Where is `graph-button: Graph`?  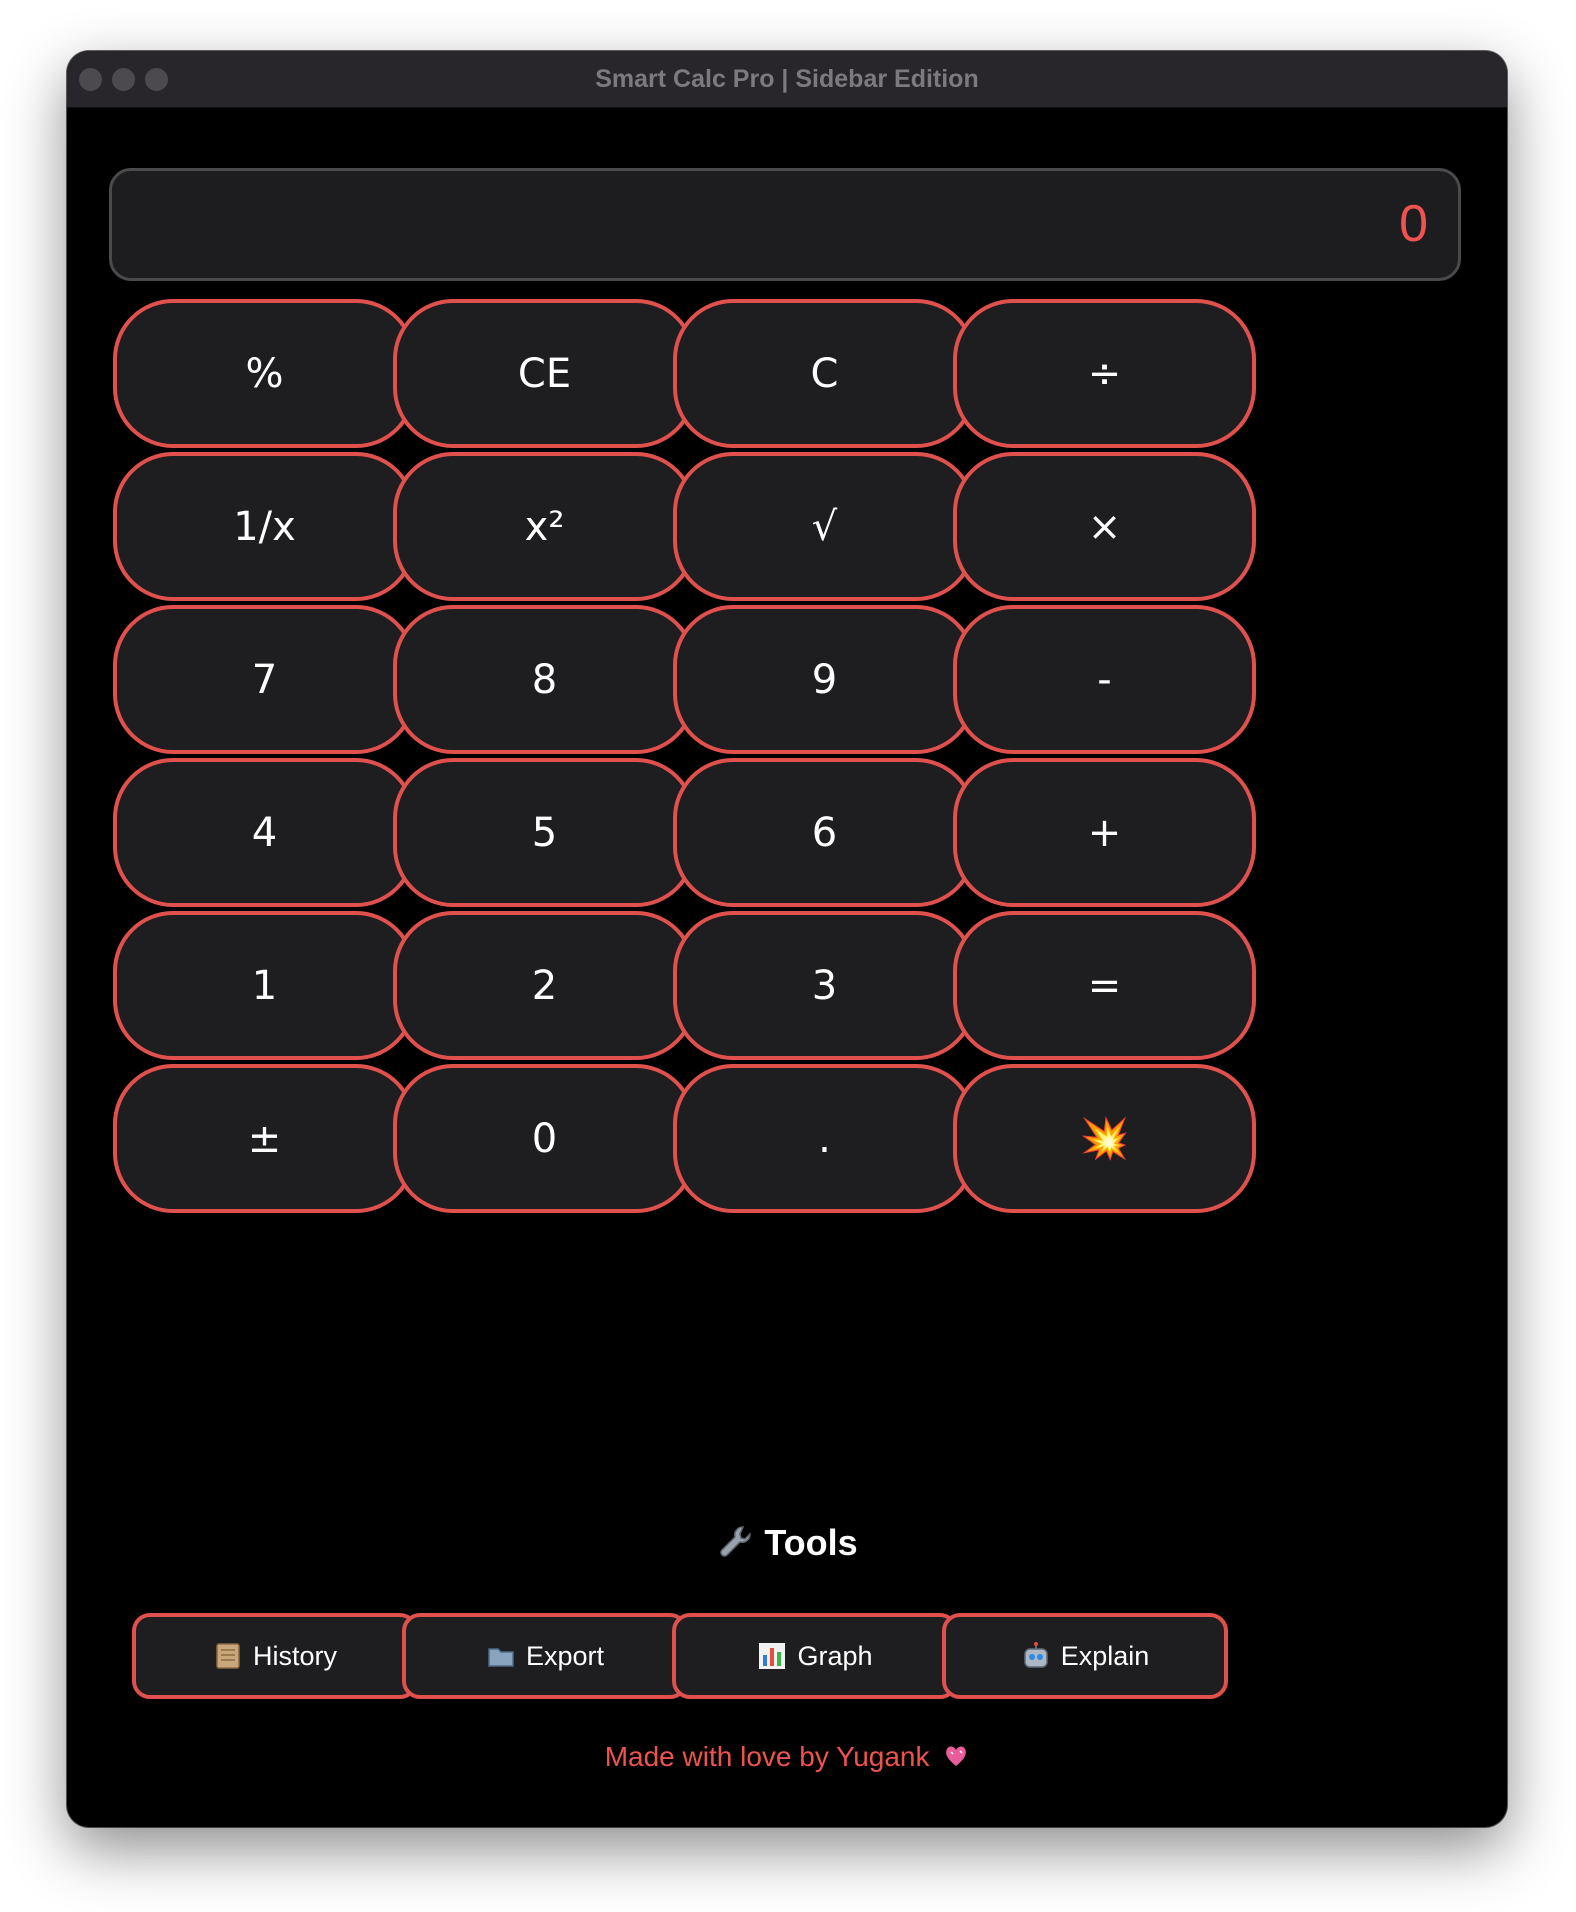 graph-button: Graph is located at coordinates (815, 1656).